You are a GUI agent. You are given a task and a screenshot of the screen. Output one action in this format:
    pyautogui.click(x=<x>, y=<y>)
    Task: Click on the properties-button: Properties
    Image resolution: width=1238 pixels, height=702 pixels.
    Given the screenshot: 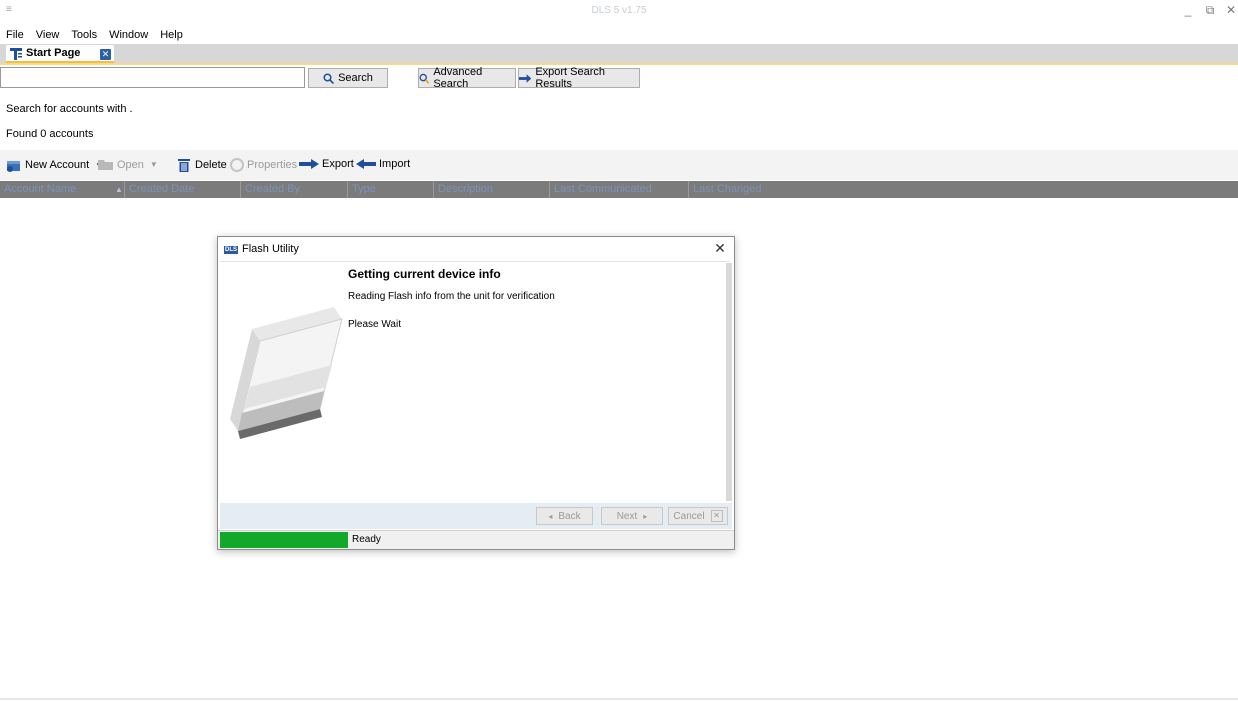 What is the action you would take?
    pyautogui.click(x=263, y=165)
    